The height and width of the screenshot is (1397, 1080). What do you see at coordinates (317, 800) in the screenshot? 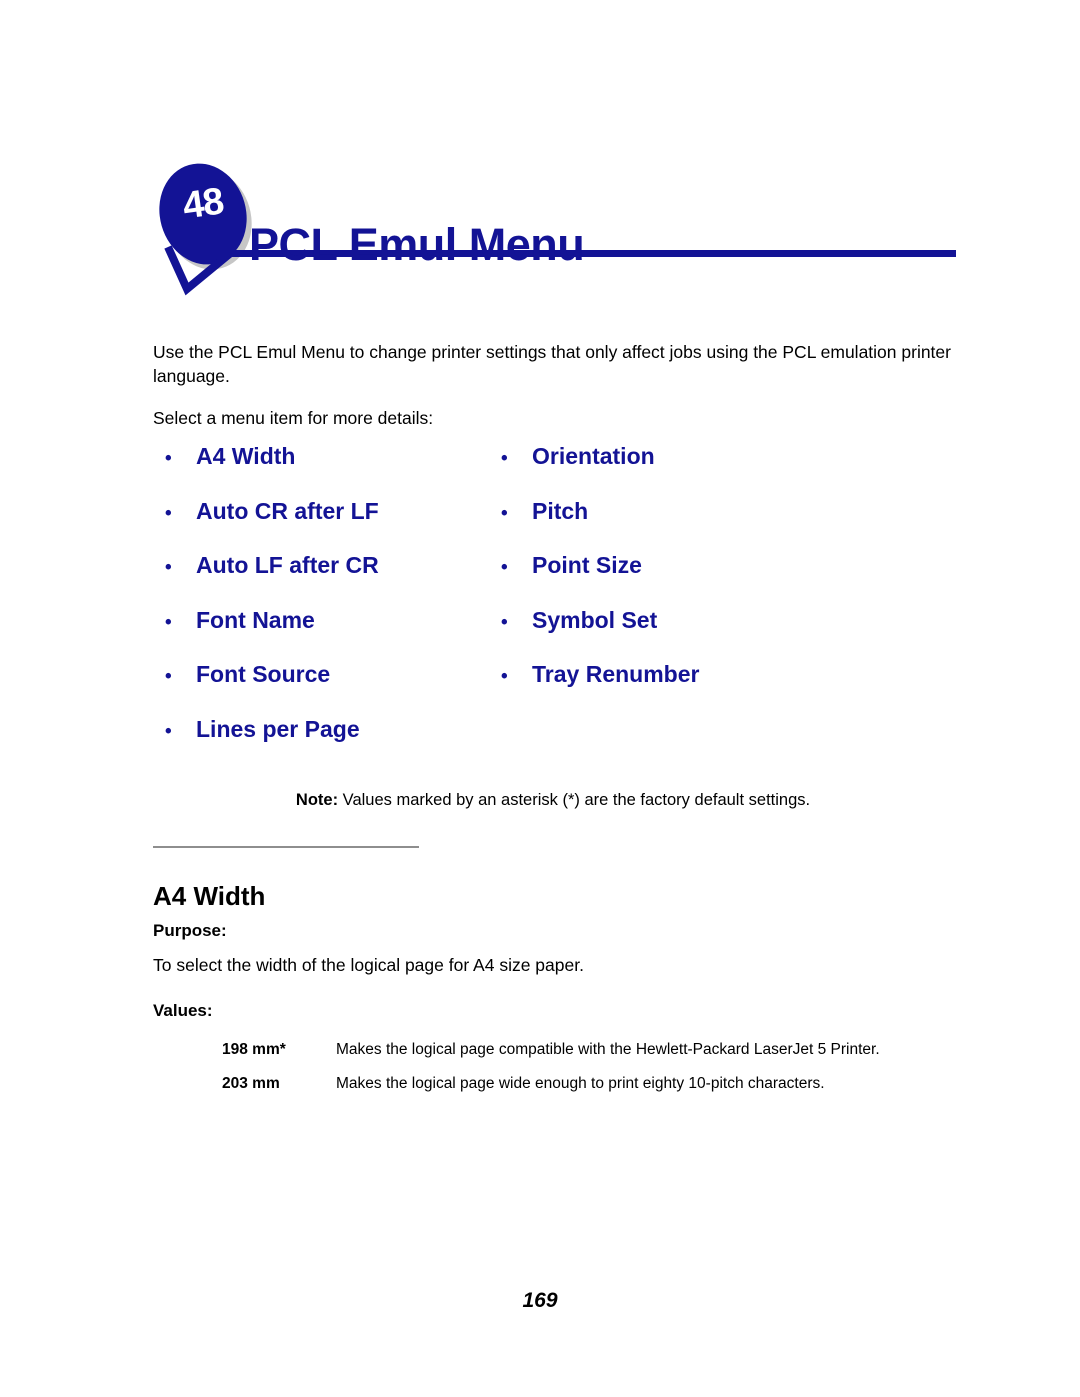
I see `note-label: Note:` at bounding box center [317, 800].